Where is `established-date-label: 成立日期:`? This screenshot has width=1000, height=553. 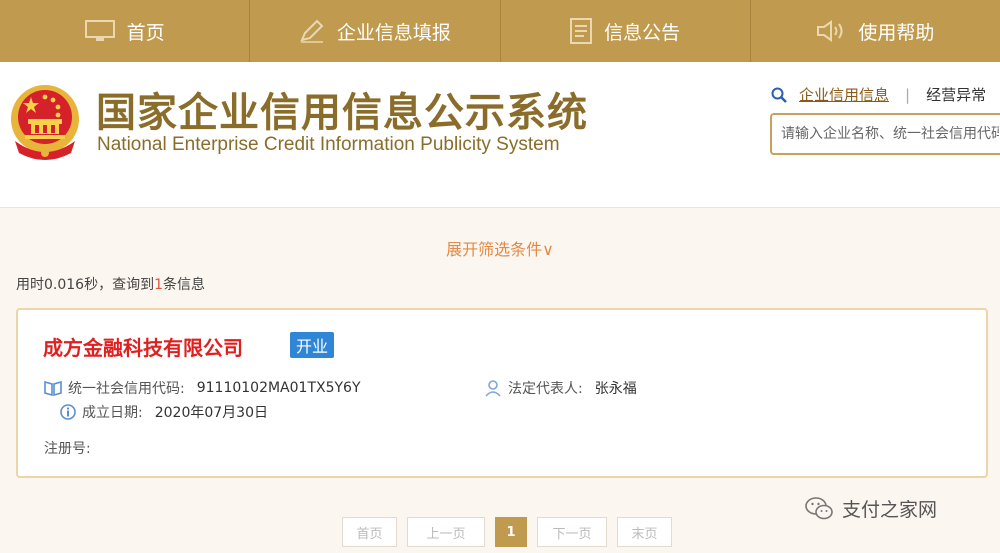 established-date-label: 成立日期: is located at coordinates (112, 413).